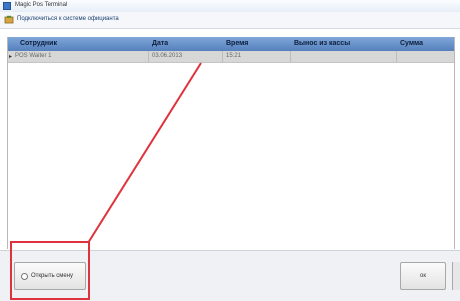 The image size is (460, 301). I want to click on open-shift-button: Открыть смену, so click(50, 276).